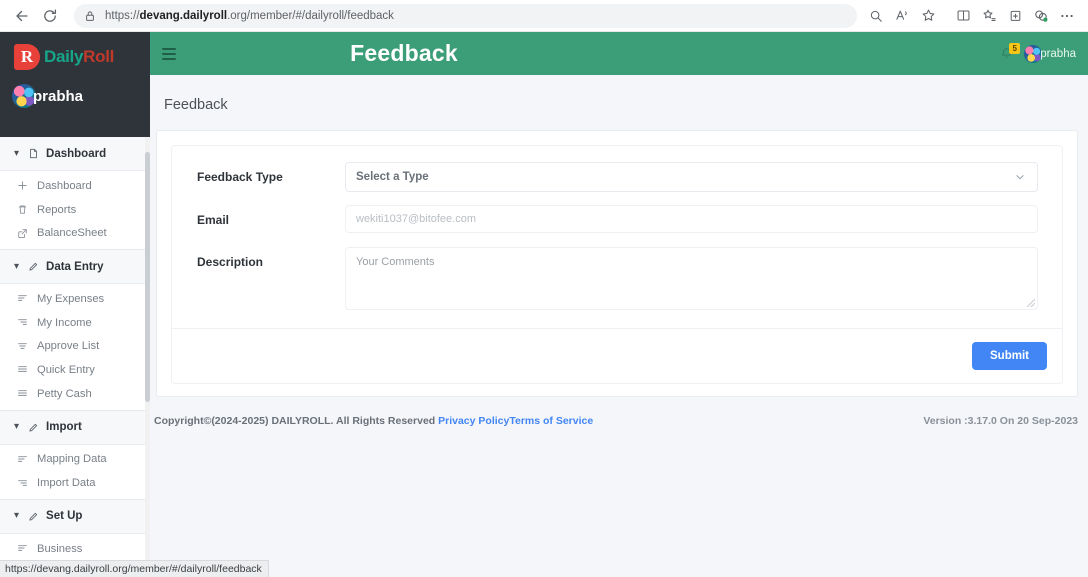 Image resolution: width=1088 pixels, height=577 pixels. What do you see at coordinates (1041, 16) in the screenshot?
I see `browser-essentials-icon` at bounding box center [1041, 16].